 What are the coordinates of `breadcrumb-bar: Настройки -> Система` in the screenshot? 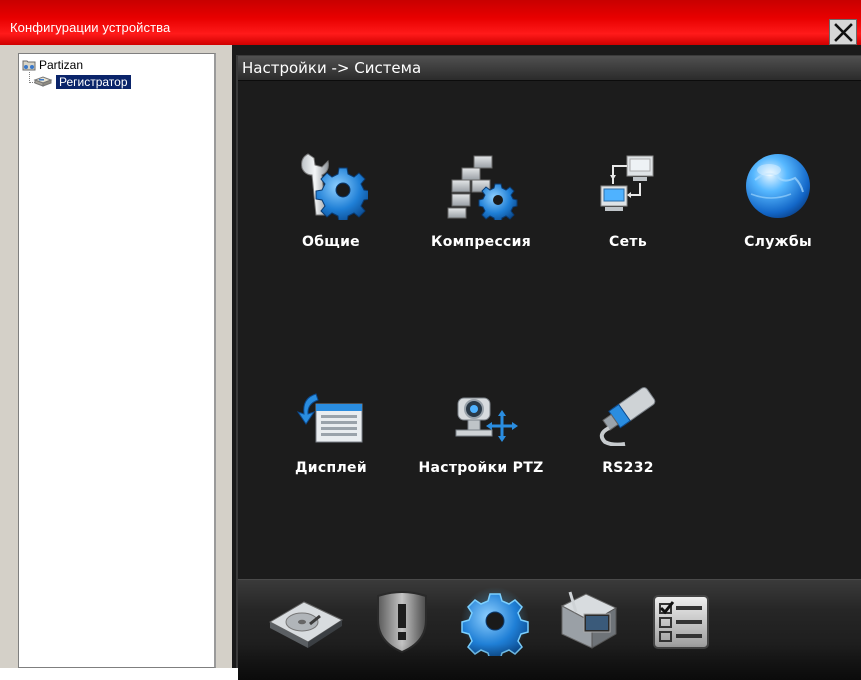 It's located at (549, 68).